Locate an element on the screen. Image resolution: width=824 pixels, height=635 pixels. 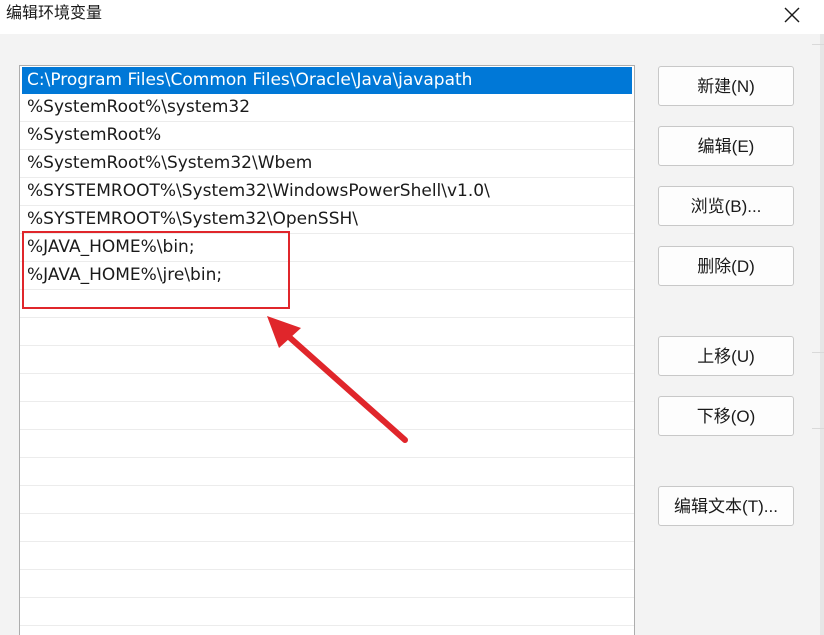
title-bar: 编辑环境变量 is located at coordinates (412, 17).